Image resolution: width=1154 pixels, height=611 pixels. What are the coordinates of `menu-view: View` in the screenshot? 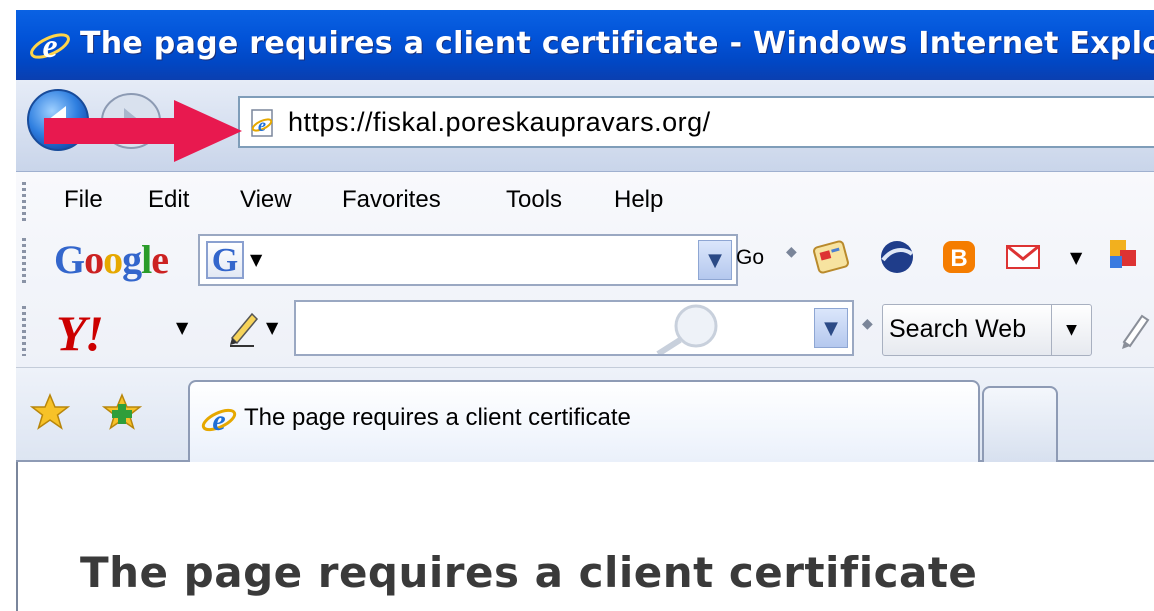 It's located at (266, 200).